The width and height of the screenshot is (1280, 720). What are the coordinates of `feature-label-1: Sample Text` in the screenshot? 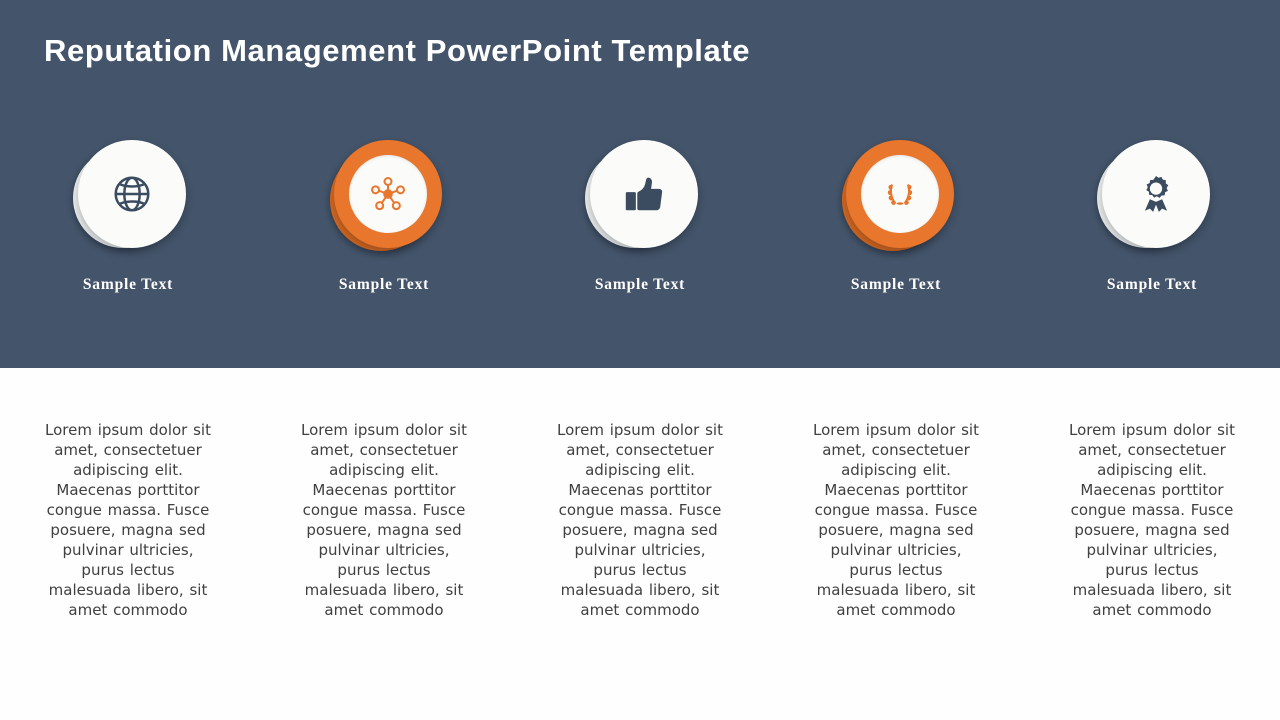 It's located at (128, 284).